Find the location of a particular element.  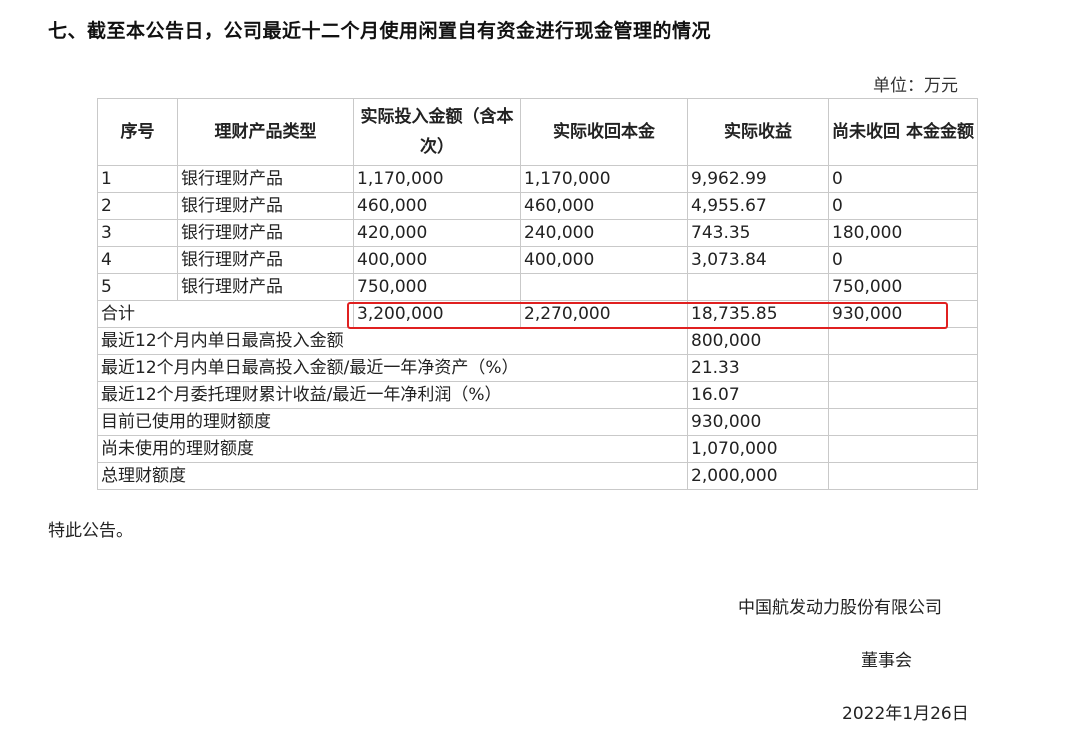

cell-income: 3,073.84 is located at coordinates (758, 260).